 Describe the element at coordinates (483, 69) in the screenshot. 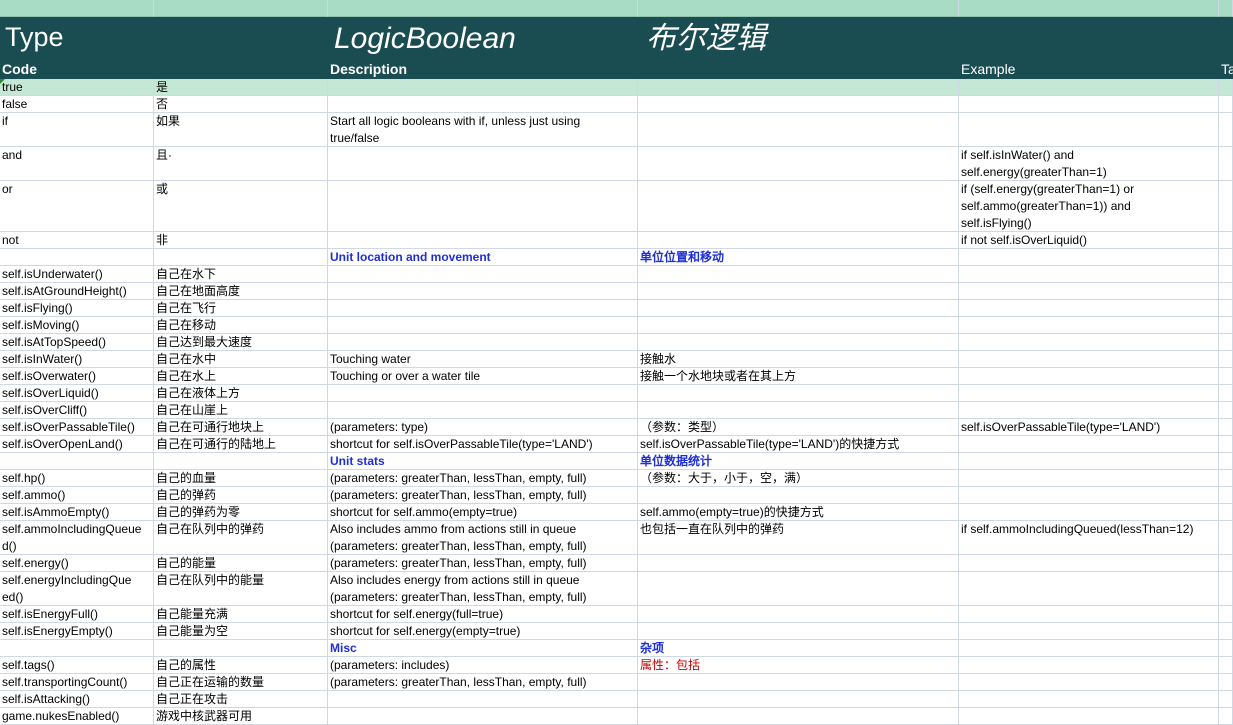

I see `header-description: Description` at that location.